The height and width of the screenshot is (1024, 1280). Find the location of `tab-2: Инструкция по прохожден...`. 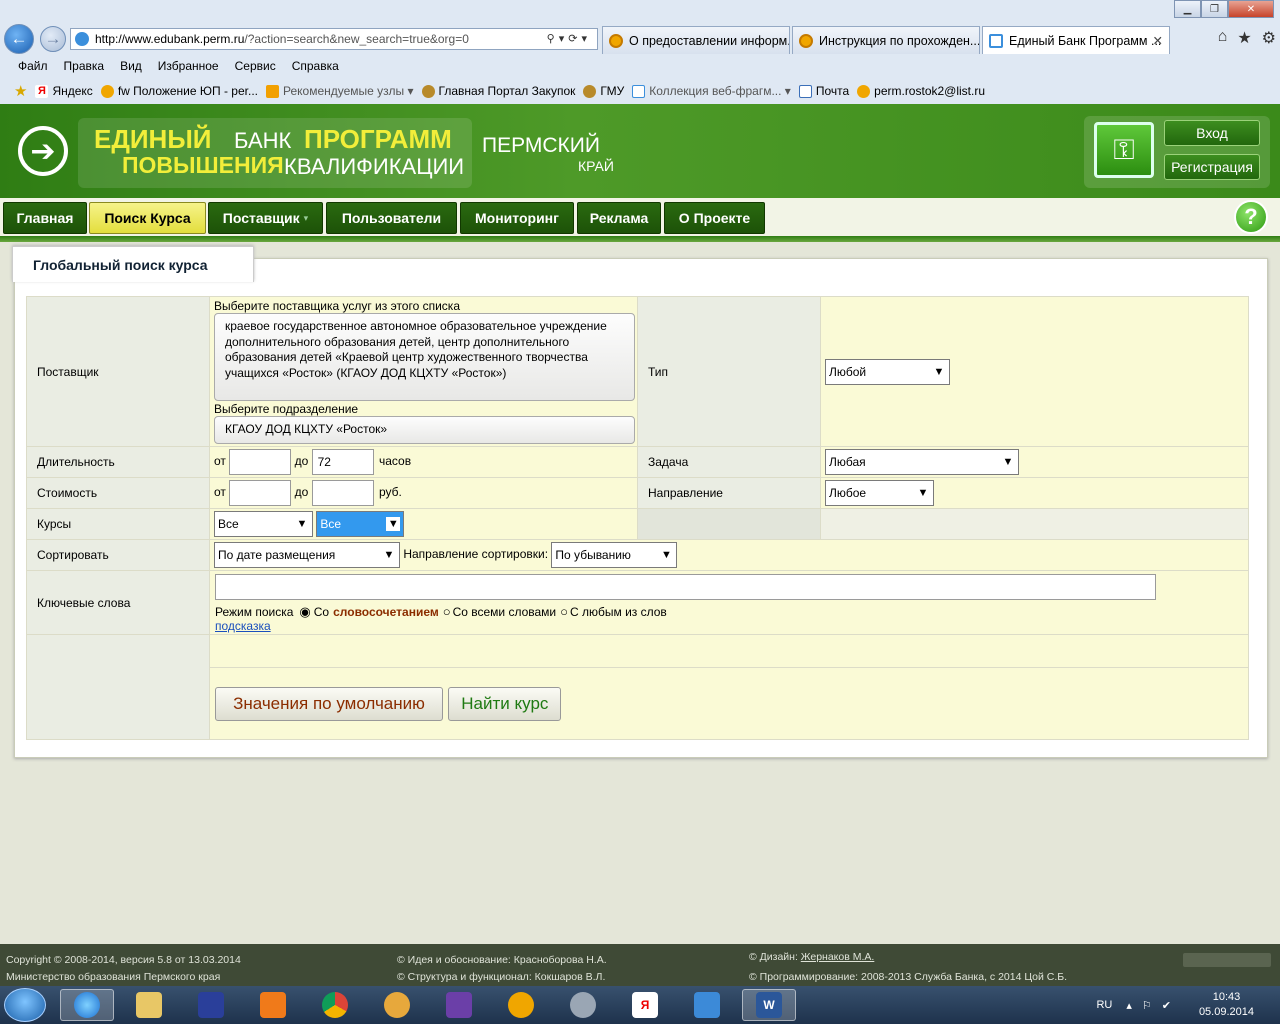

tab-2: Инструкция по прохожден... is located at coordinates (886, 40).